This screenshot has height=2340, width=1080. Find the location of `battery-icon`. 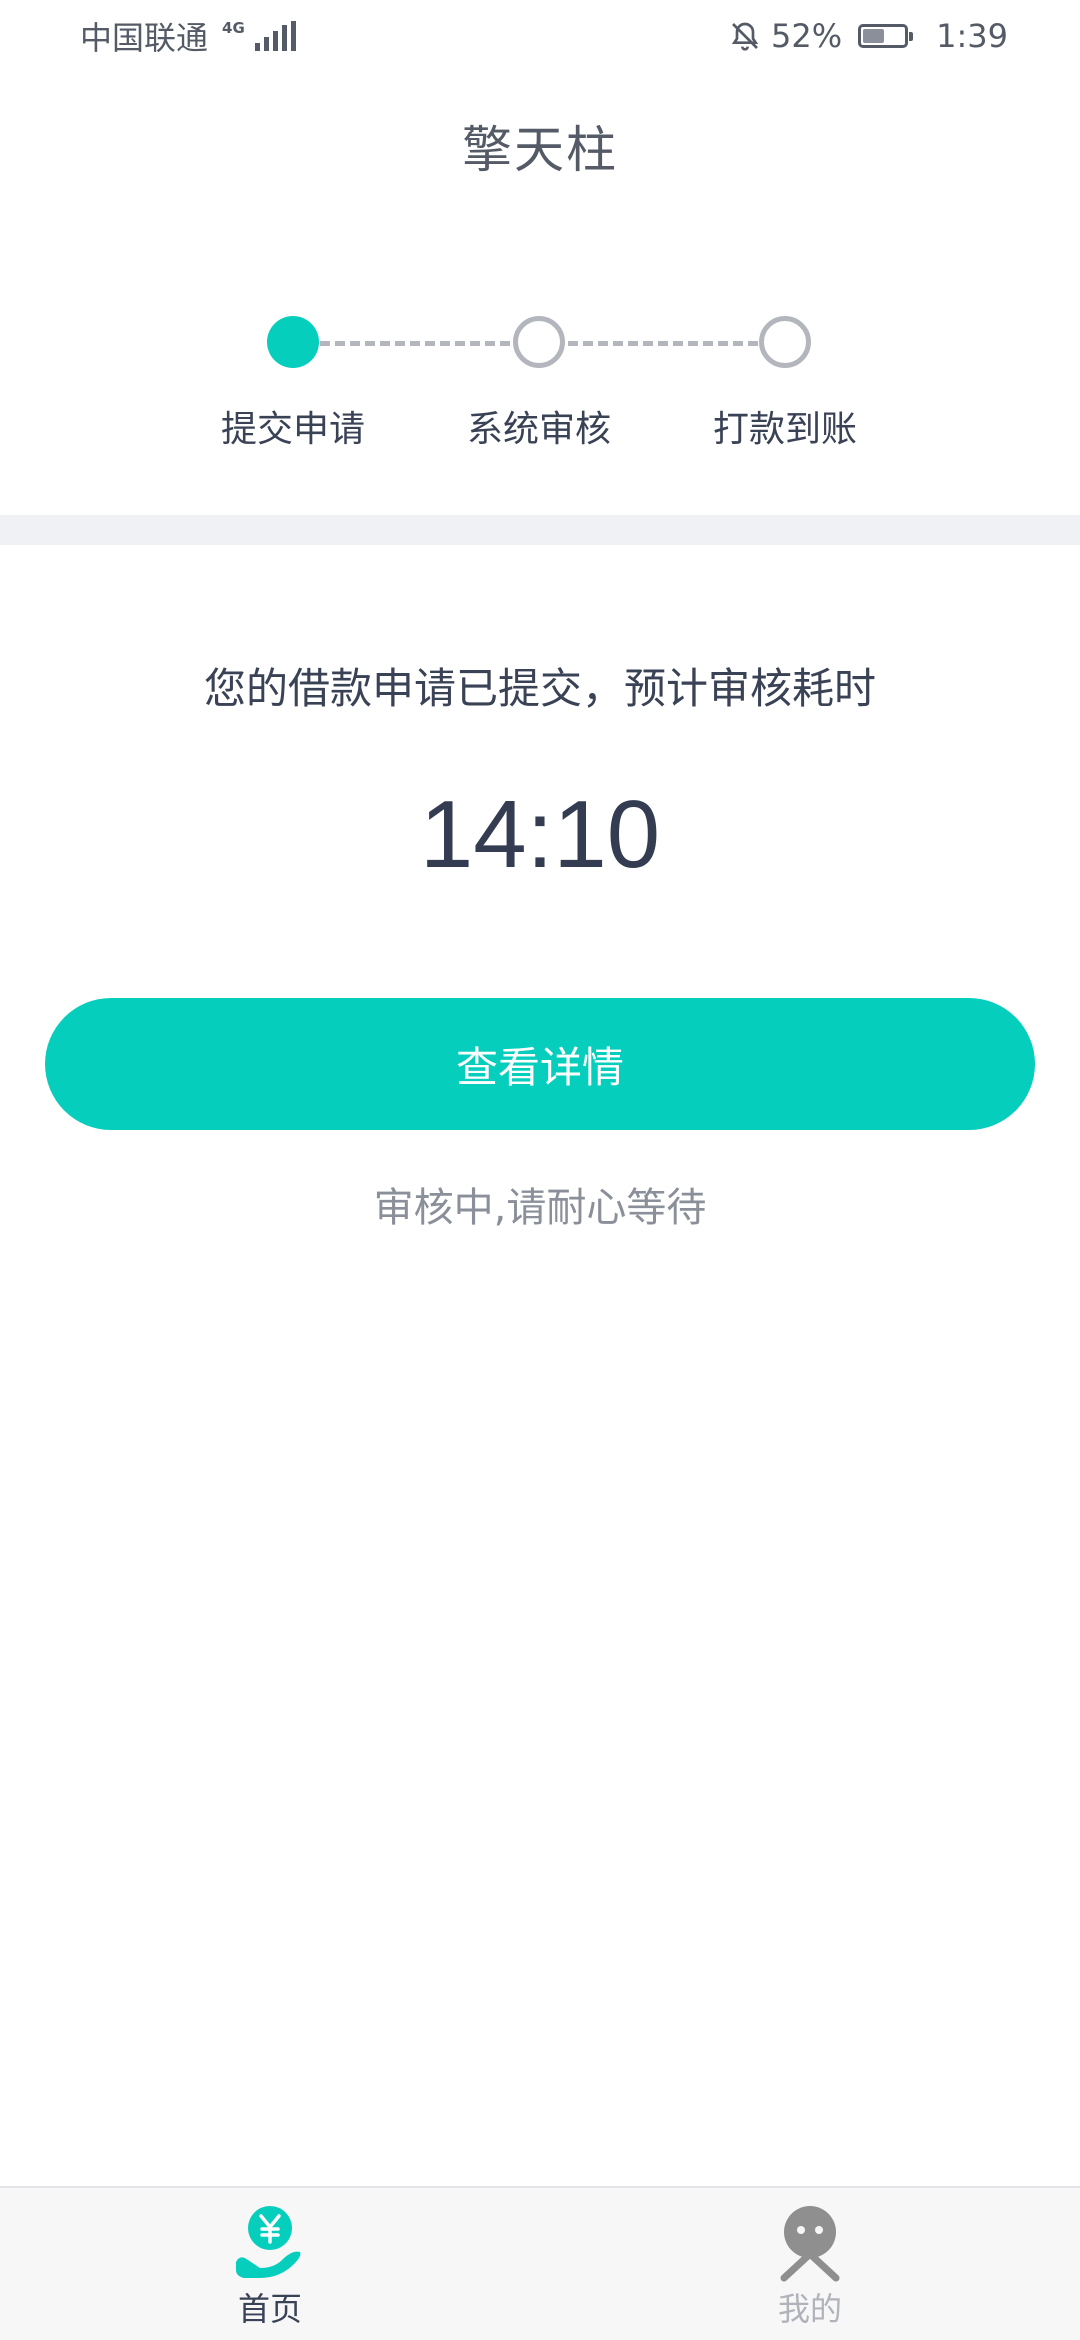

battery-icon is located at coordinates (886, 36).